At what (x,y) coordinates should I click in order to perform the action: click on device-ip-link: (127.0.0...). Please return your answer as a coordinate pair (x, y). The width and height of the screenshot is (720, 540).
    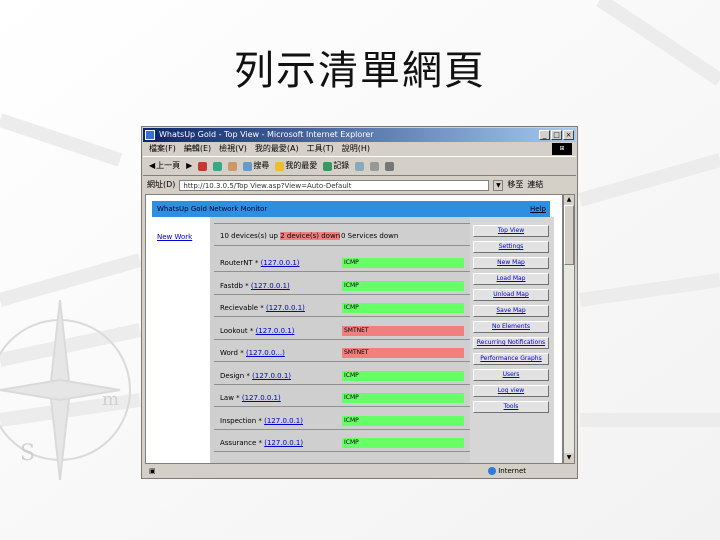
    Looking at the image, I should click on (265, 353).